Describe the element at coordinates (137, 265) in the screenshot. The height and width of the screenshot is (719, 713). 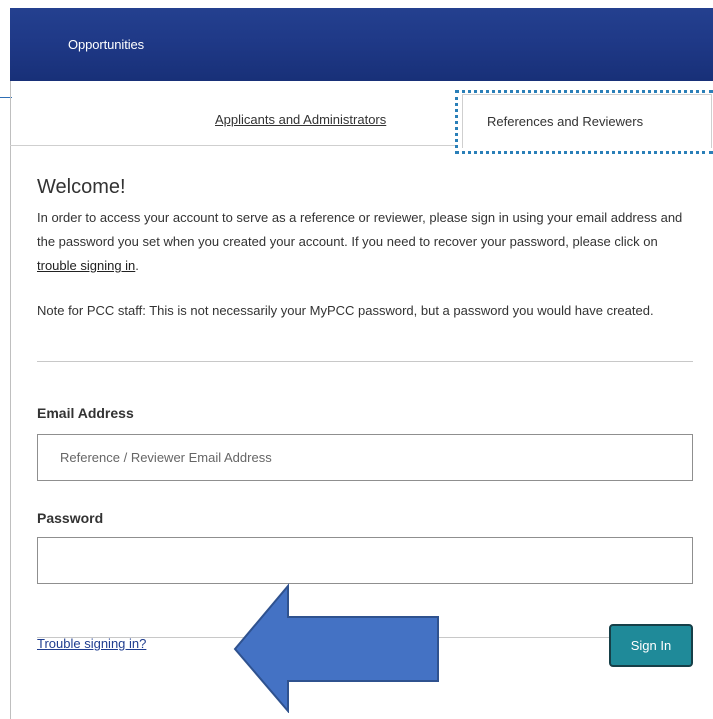
I see `intro-text-end: .` at that location.